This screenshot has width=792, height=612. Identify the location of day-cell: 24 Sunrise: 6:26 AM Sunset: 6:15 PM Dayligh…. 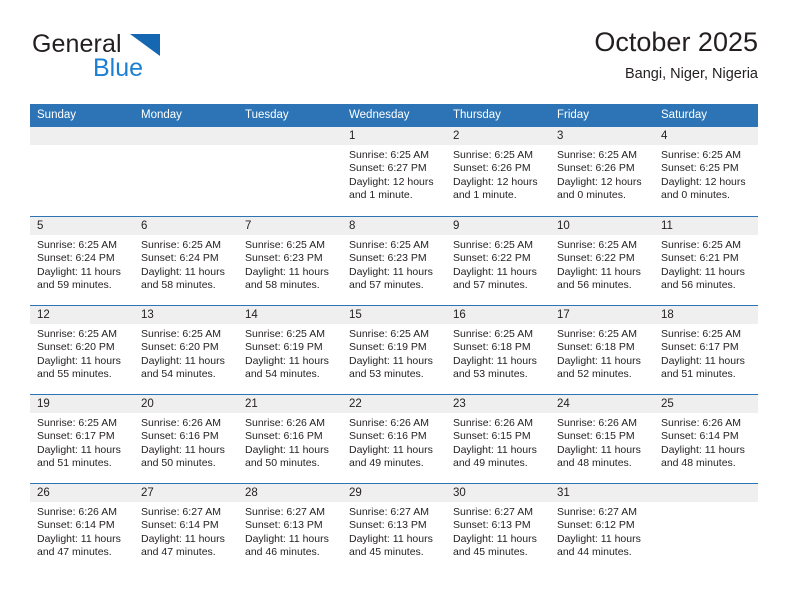
(602, 439).